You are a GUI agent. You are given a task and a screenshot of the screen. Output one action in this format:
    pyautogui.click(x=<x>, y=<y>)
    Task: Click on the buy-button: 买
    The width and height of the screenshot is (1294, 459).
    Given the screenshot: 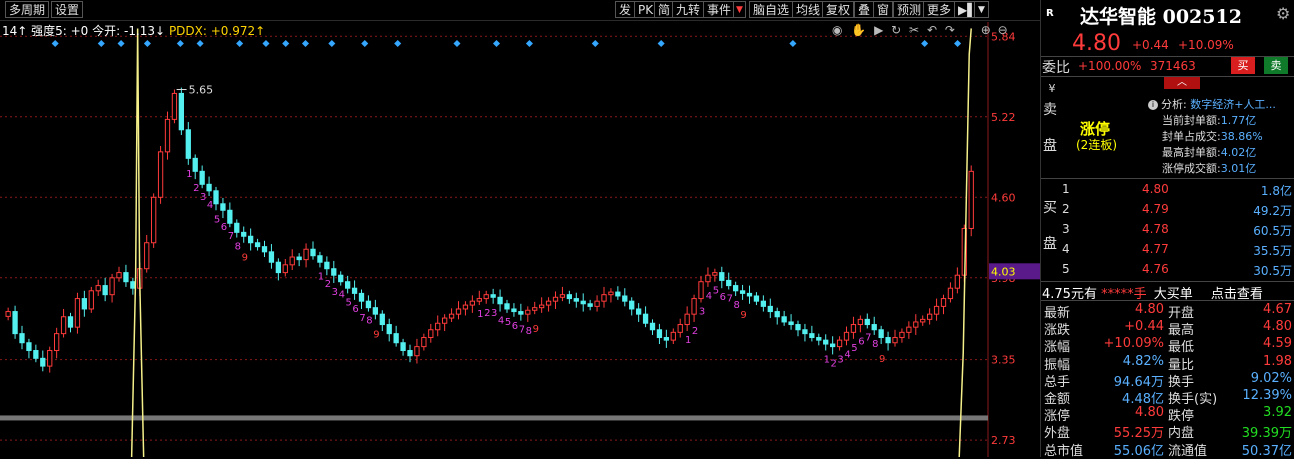 What is the action you would take?
    pyautogui.click(x=1243, y=65)
    